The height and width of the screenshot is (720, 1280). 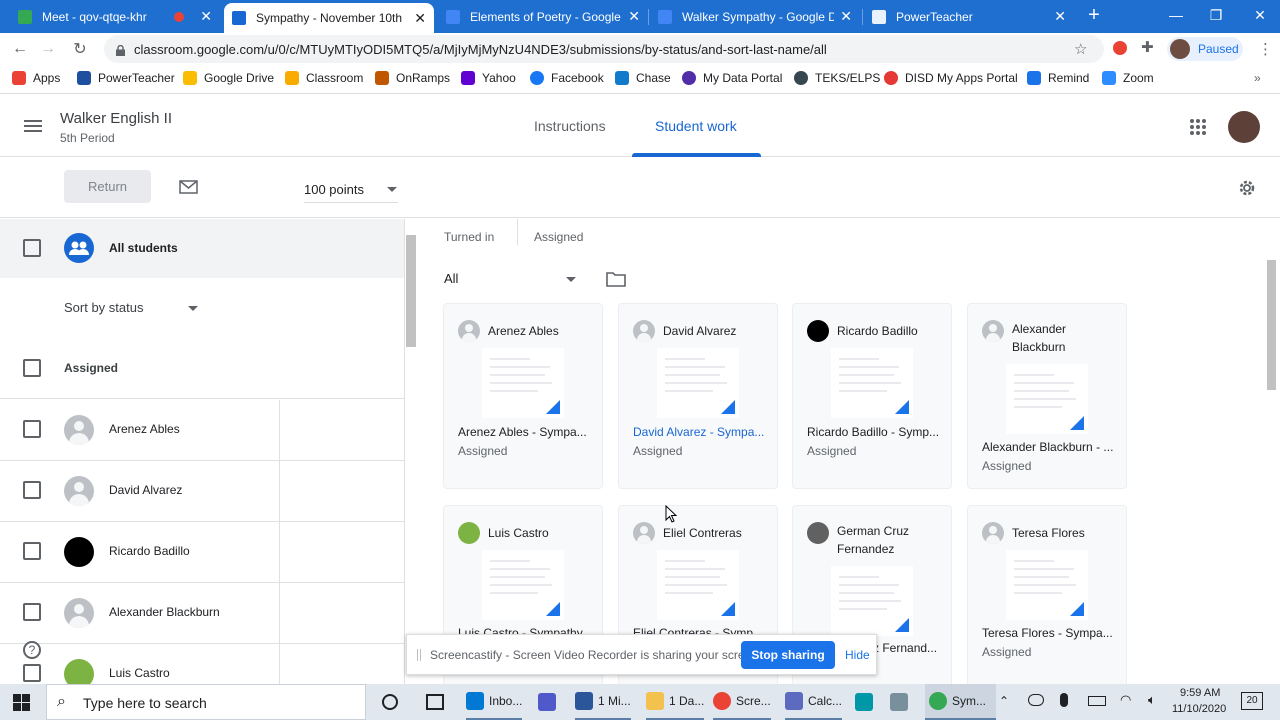 What do you see at coordinates (20, 49) in the screenshot?
I see `back-icon: ←` at bounding box center [20, 49].